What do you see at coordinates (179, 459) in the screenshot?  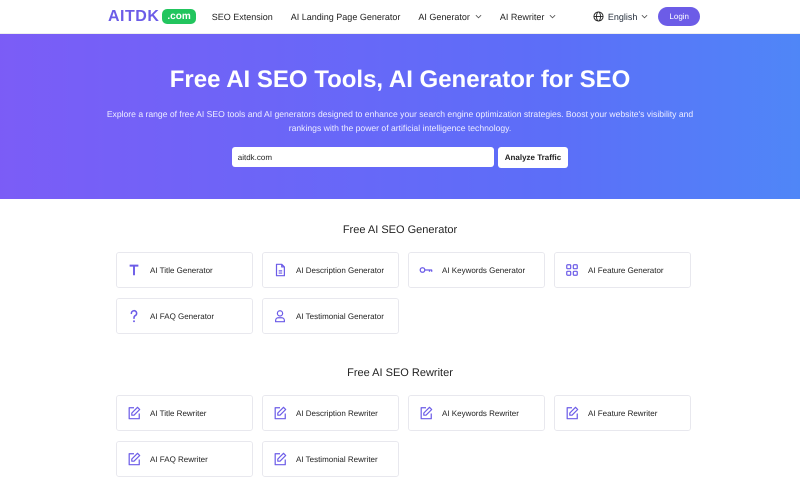 I see `tool-label: AI FAQ Rewriter` at bounding box center [179, 459].